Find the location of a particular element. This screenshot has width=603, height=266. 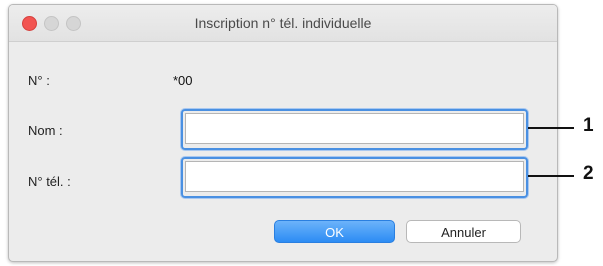

phone-input is located at coordinates (354, 176).